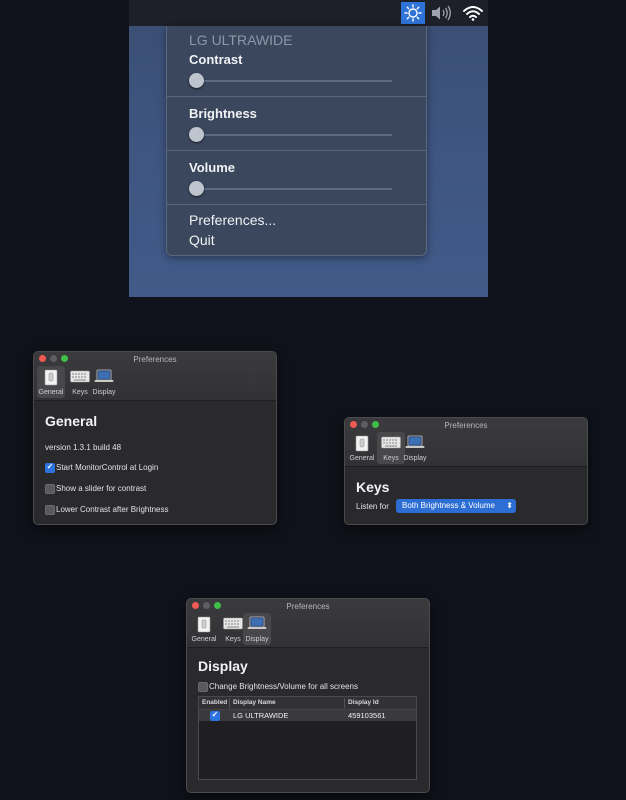  Describe the element at coordinates (202, 240) in the screenshot. I see `quit-menu-item: Quit` at that location.